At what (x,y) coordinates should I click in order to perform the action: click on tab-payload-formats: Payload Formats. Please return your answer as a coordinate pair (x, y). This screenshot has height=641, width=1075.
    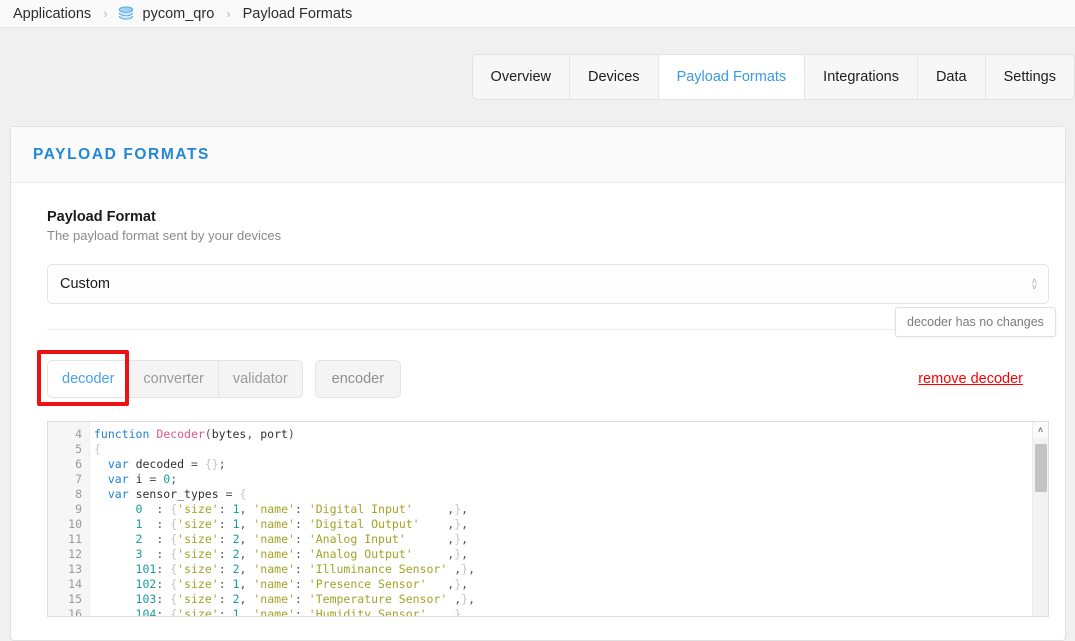
    Looking at the image, I should click on (732, 76).